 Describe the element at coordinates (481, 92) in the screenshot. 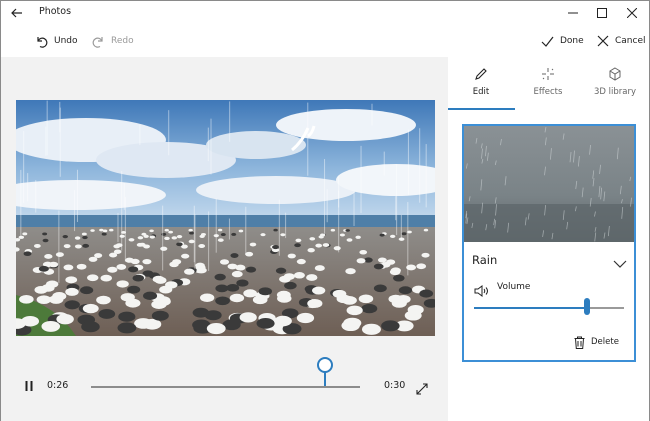

I see `tab-label: Edit` at that location.